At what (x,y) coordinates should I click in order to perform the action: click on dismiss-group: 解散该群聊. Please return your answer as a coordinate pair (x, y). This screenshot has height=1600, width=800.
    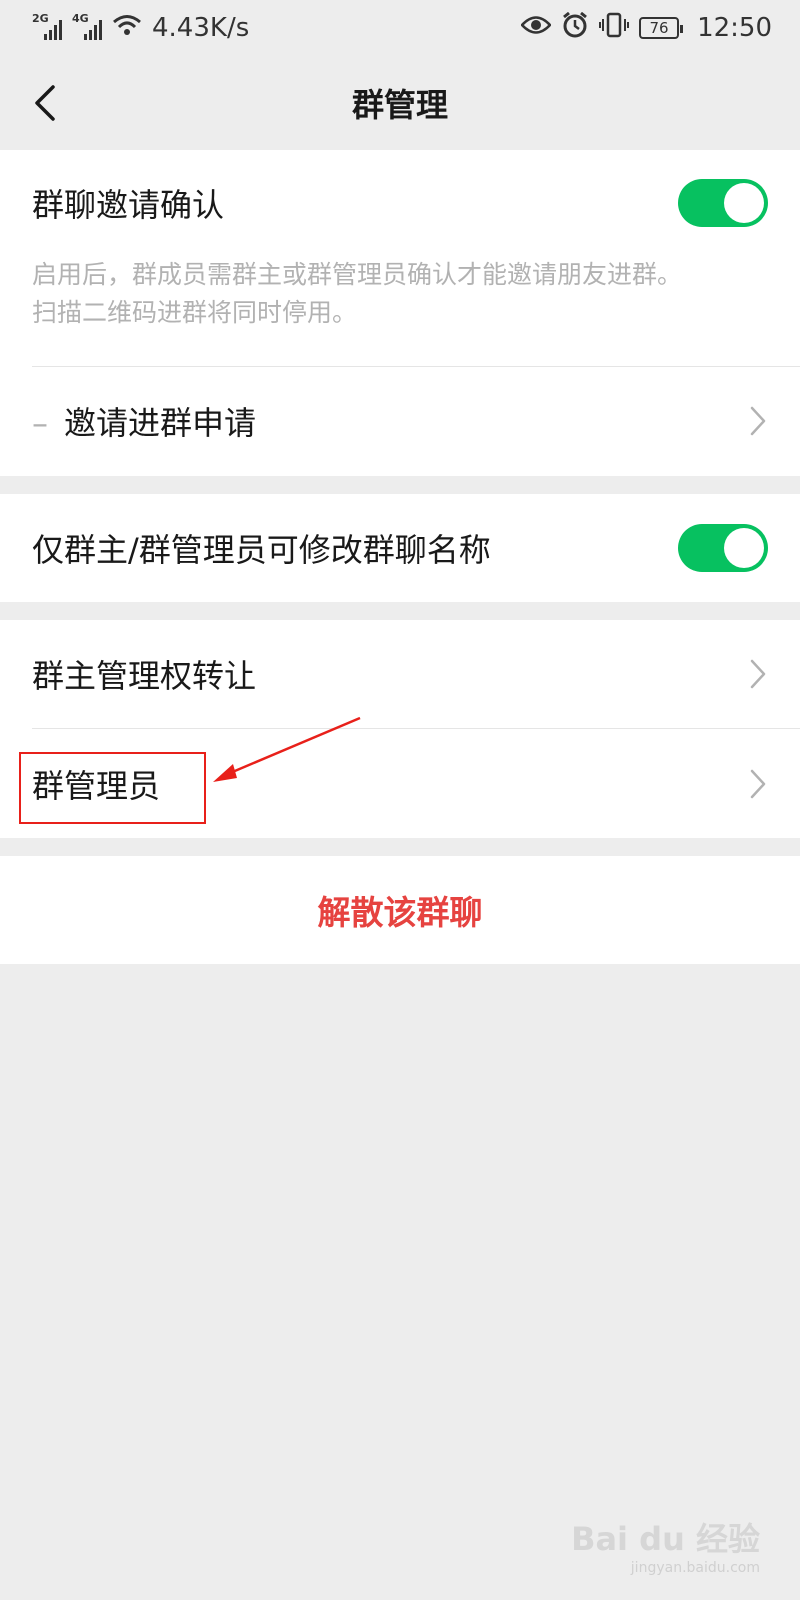
    Looking at the image, I should click on (400, 910).